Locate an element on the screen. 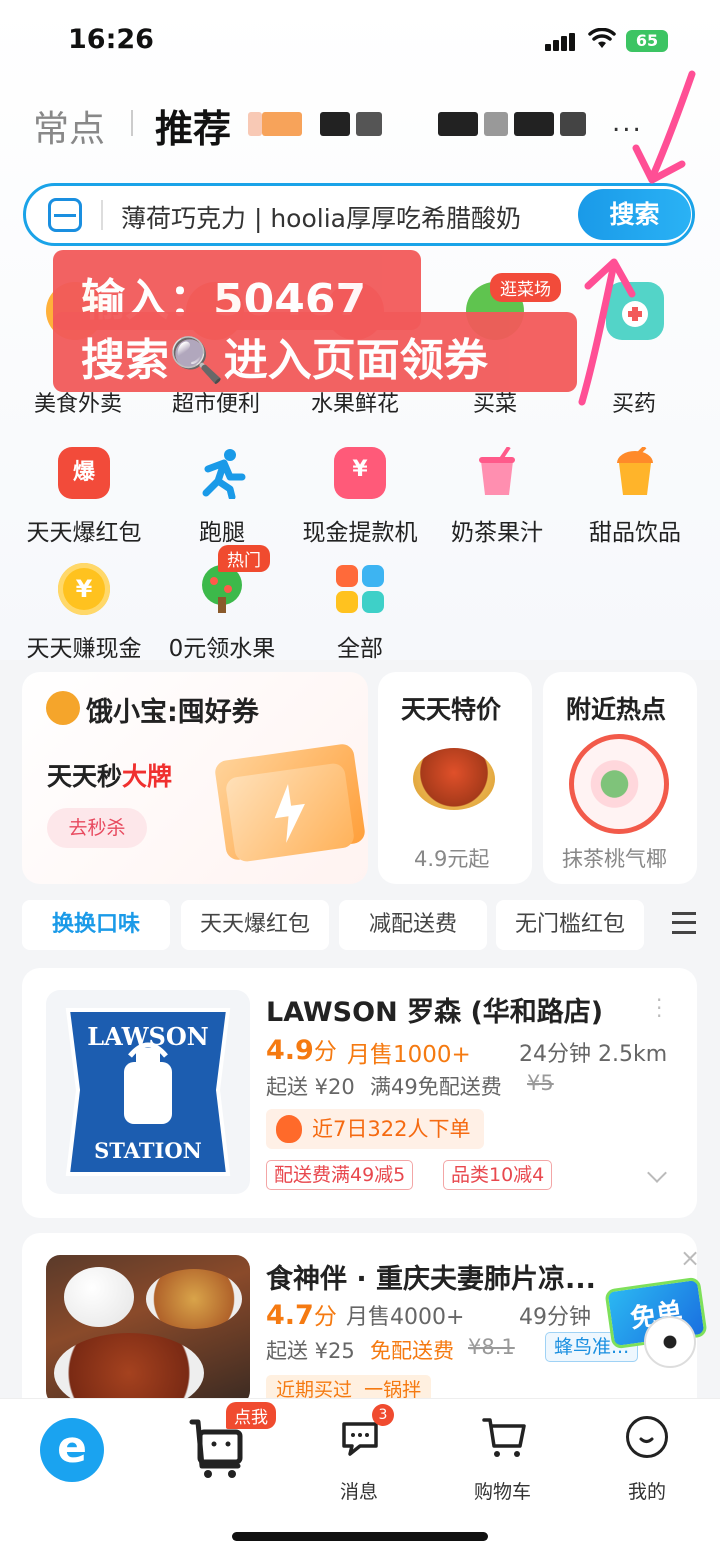 The height and width of the screenshot is (1559, 720). rating-value: 4.7 is located at coordinates (290, 1315).